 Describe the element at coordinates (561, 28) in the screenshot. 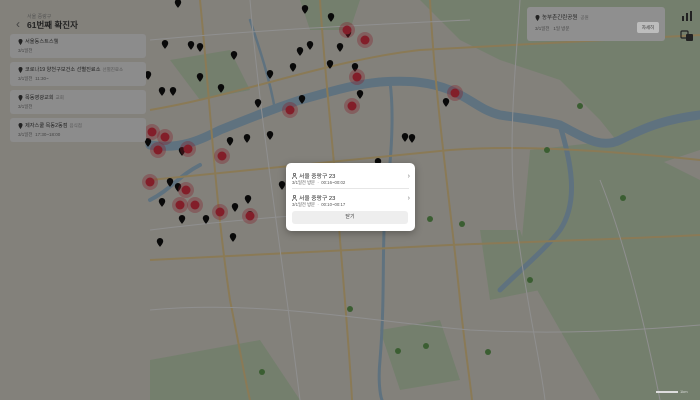

I see `place-visit: 1일 방문` at that location.